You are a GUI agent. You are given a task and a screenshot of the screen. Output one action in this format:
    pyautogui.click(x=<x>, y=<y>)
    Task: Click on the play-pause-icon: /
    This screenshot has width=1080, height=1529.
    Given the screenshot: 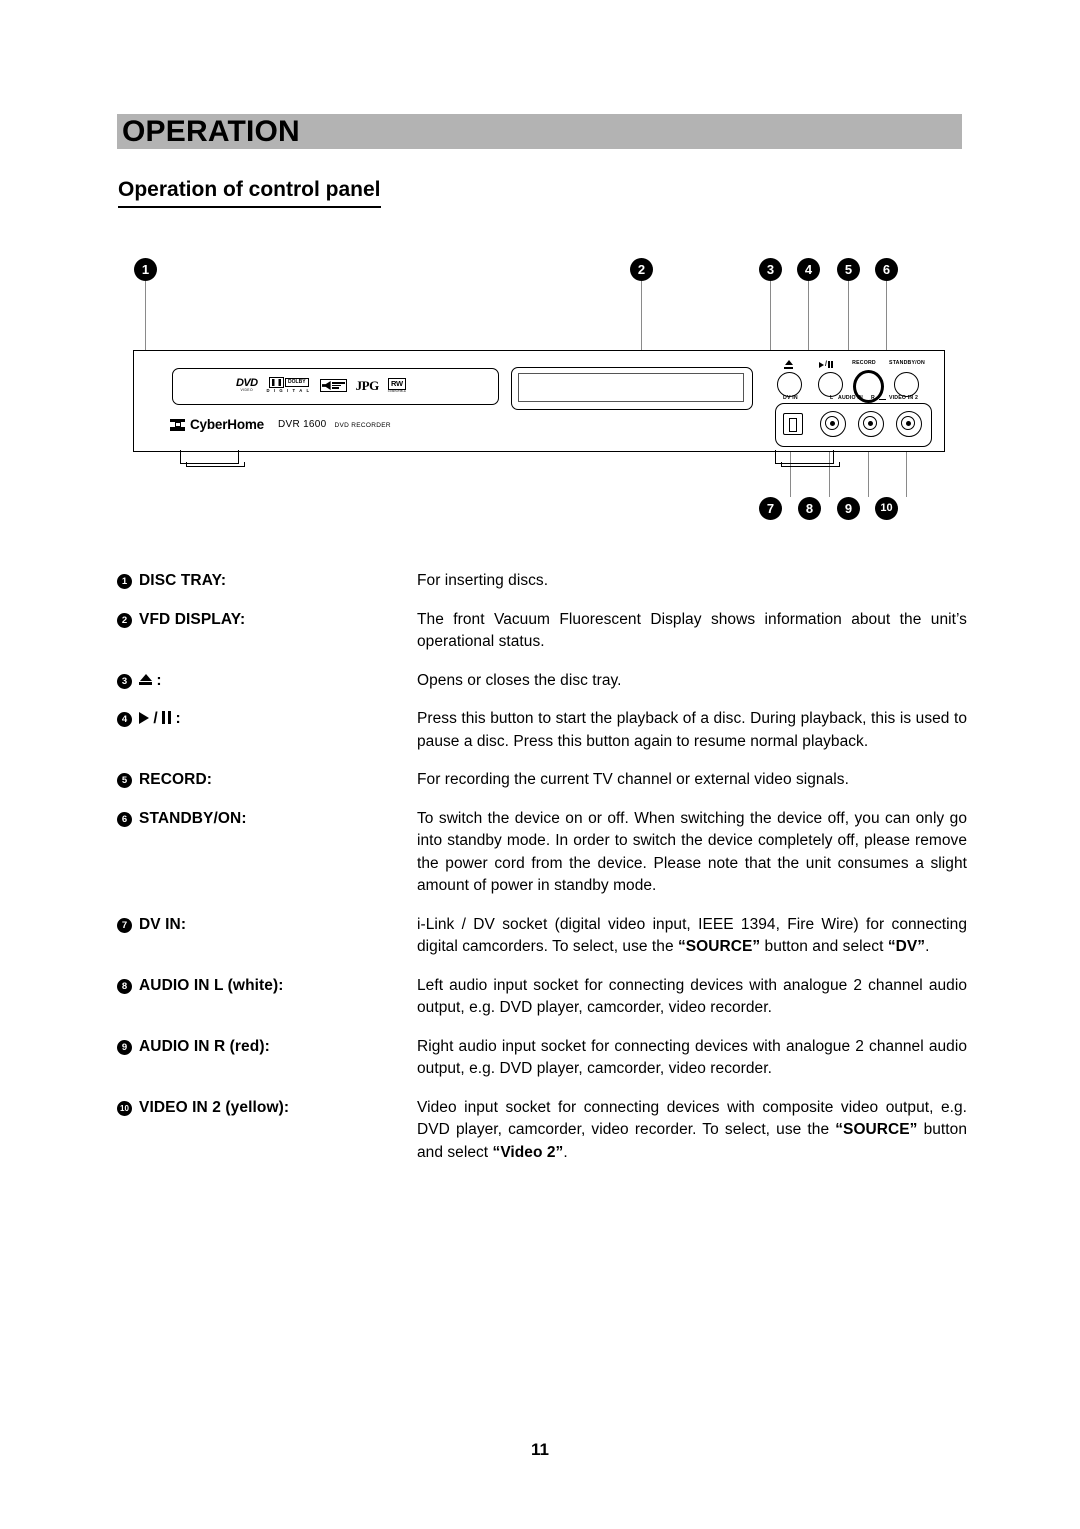 What is the action you would take?
    pyautogui.click(x=826, y=364)
    